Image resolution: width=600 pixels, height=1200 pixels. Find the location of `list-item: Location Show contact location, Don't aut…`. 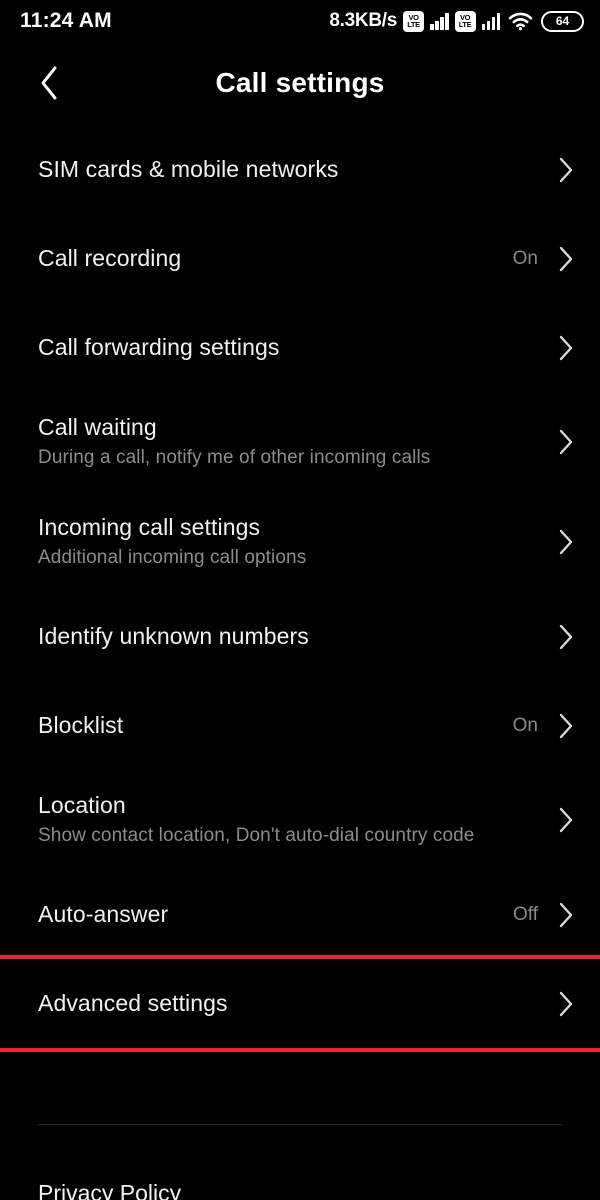

list-item: Location Show contact location, Don't aut… is located at coordinates (300, 820).